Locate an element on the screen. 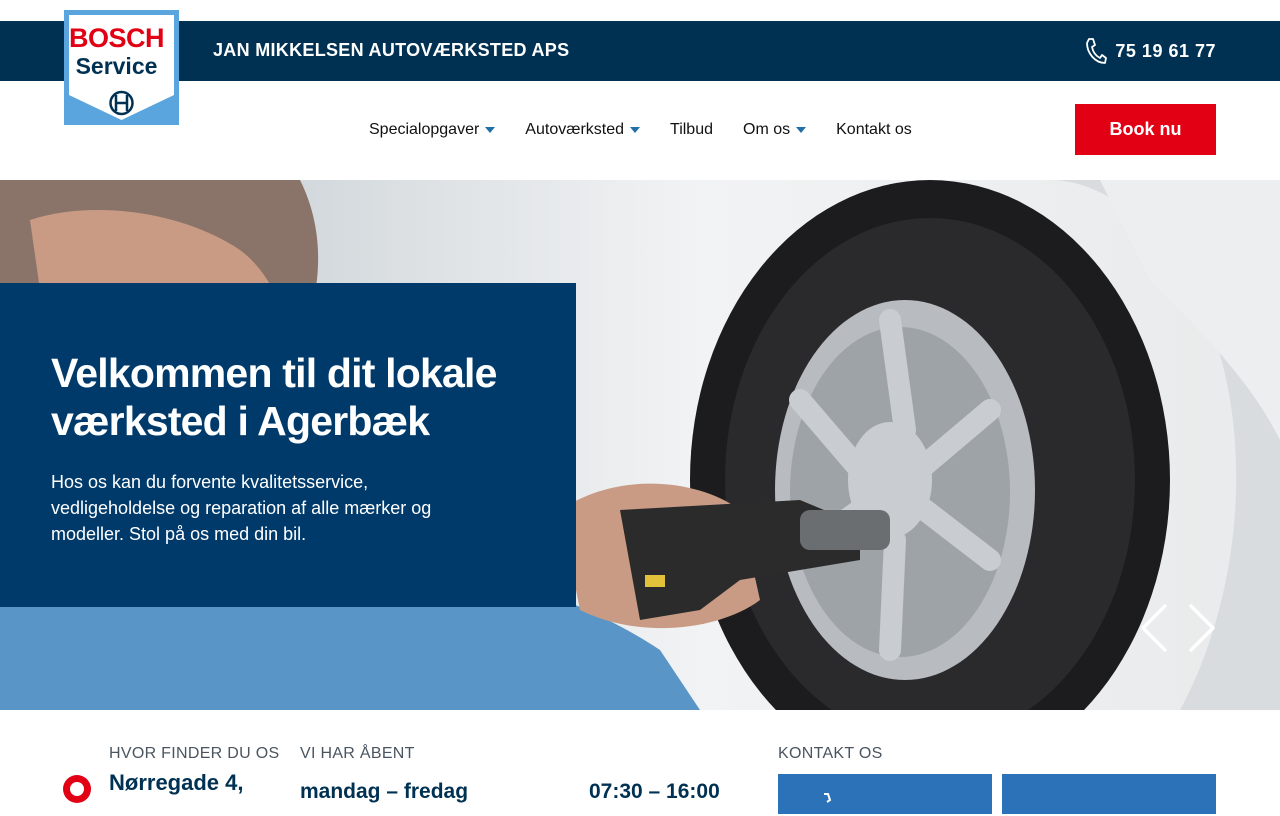 The height and width of the screenshot is (816, 1280). nav-item-label: Om os is located at coordinates (767, 129).